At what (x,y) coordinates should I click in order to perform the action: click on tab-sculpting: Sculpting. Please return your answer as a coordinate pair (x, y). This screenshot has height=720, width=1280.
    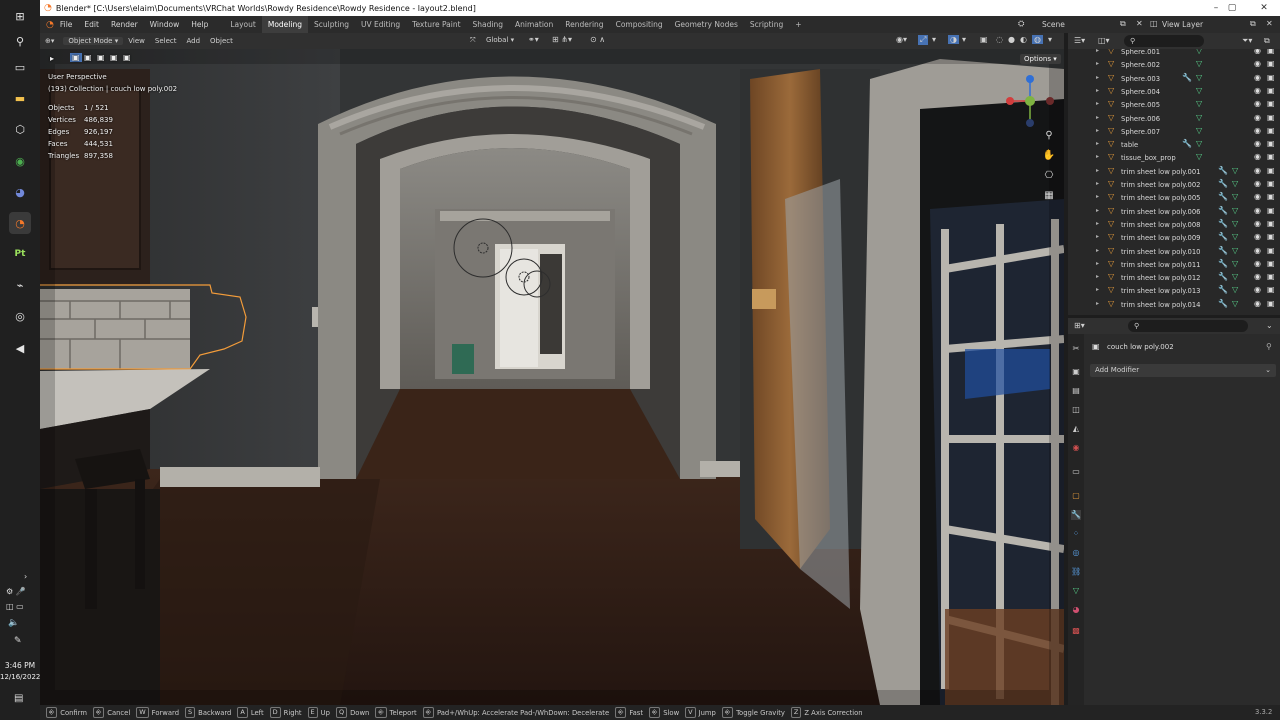
    Looking at the image, I should click on (331, 24).